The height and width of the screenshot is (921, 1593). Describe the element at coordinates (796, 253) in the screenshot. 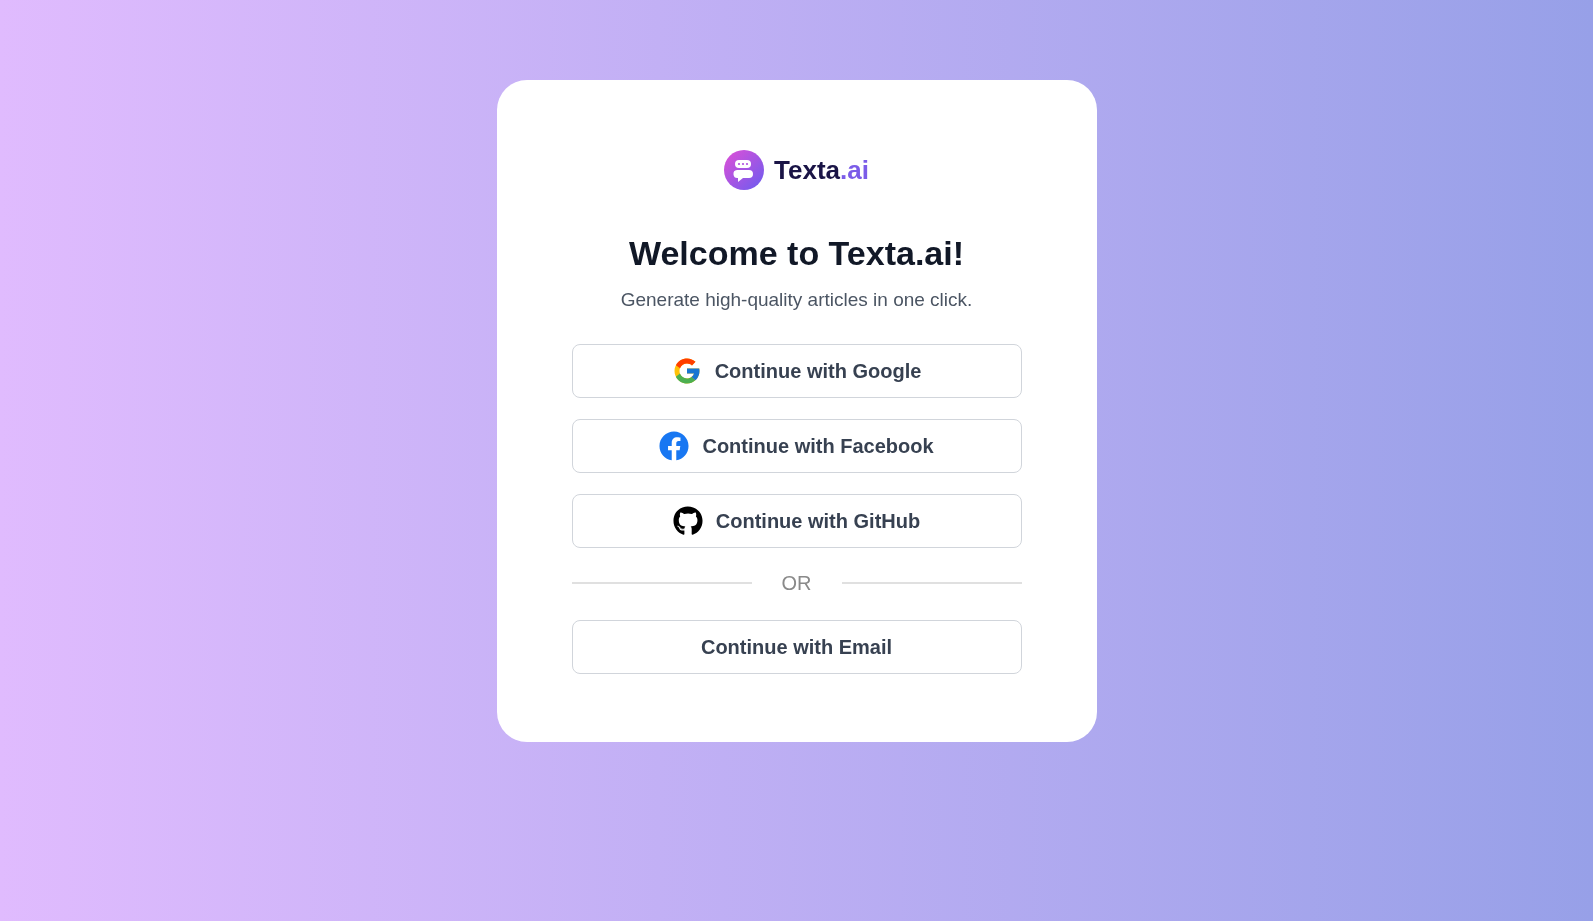

I see `welcome-heading: Welcome to Texta.ai!` at that location.